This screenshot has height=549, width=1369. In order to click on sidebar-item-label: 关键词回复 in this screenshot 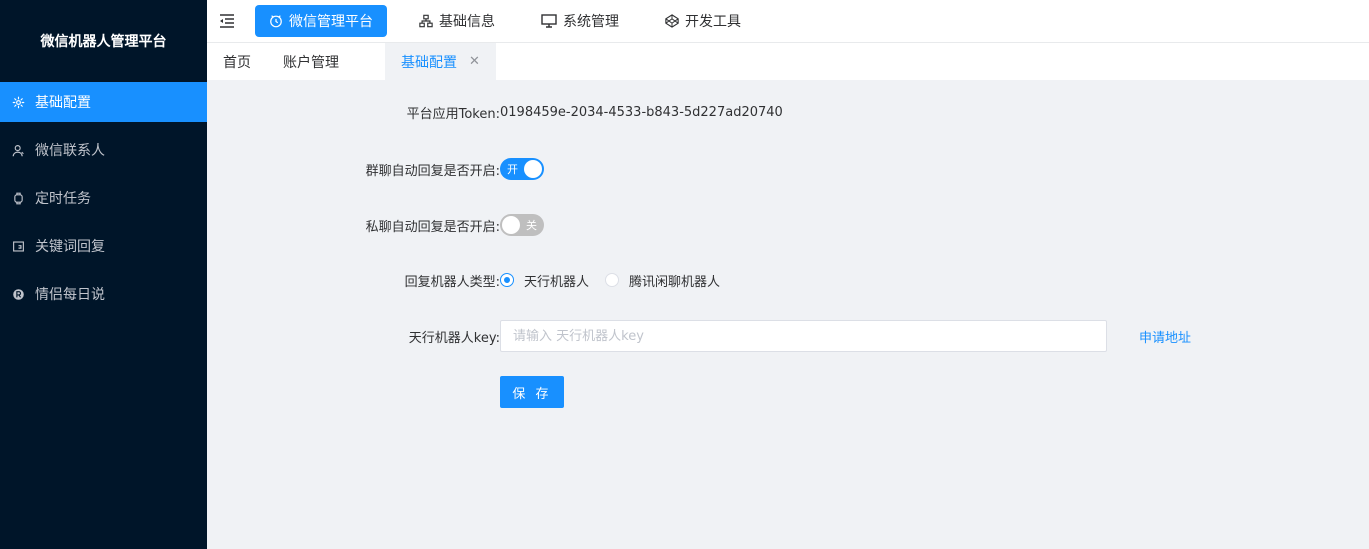, I will do `click(70, 247)`.